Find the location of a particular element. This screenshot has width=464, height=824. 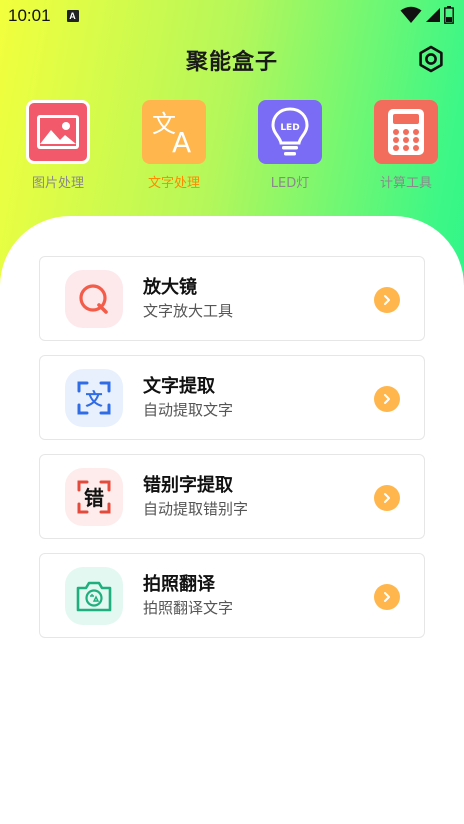

menu-subtitle: 自动提取错别字 is located at coordinates (196, 509).